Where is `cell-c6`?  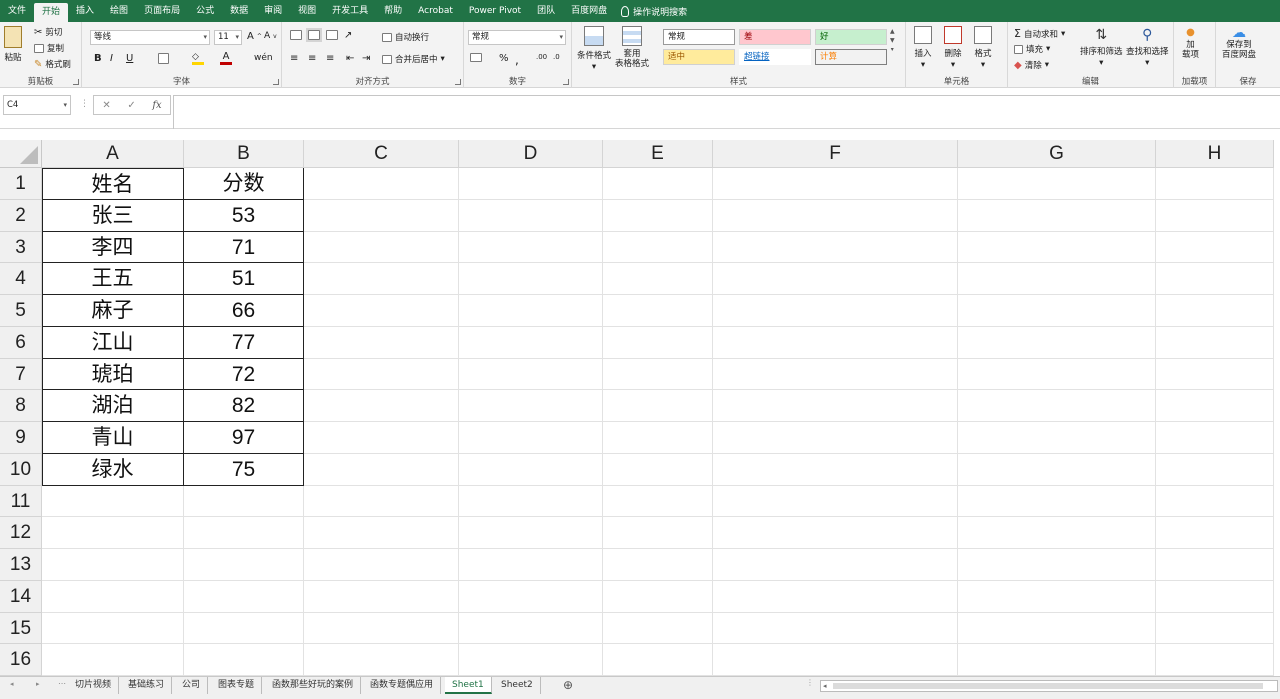
cell-c6 is located at coordinates (381, 342).